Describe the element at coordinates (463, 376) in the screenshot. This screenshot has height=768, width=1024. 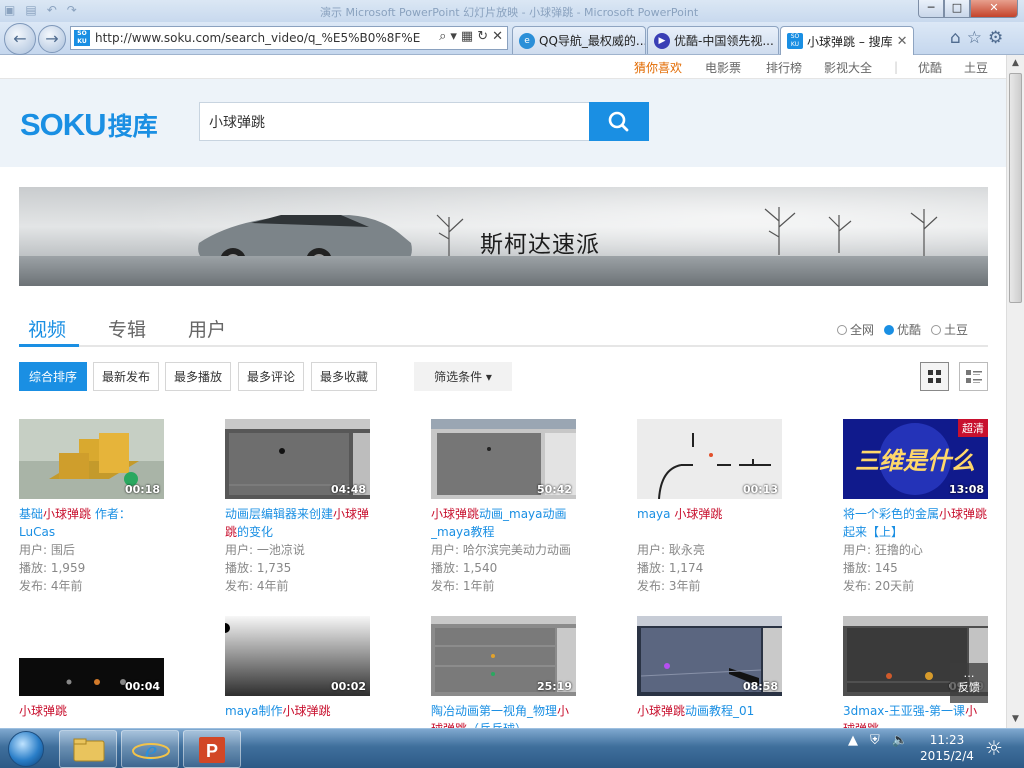
I see `filter-dropdown: 筛选条件 ▾` at that location.